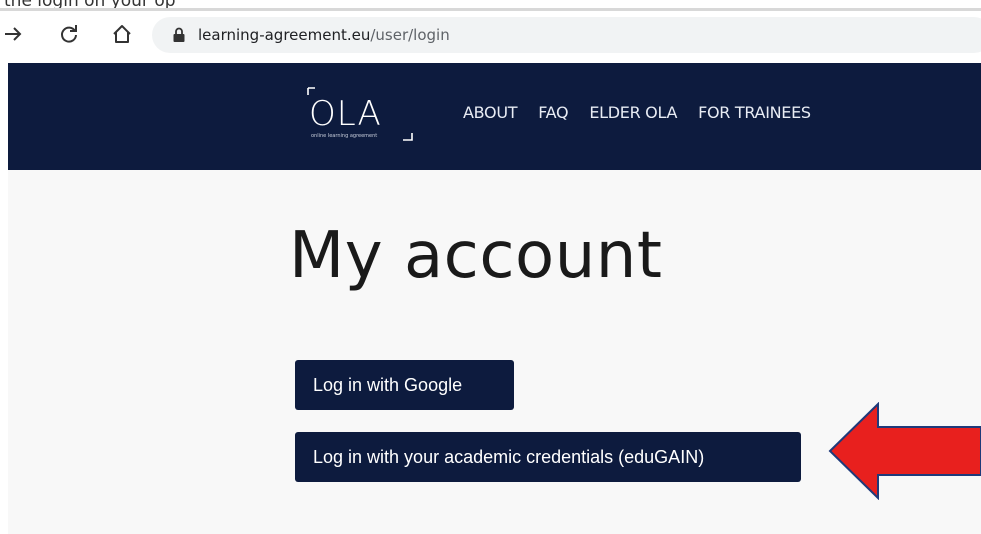 The width and height of the screenshot is (981, 534). Describe the element at coordinates (566, 35) in the screenshot. I see `address-bar: learning-agreement.eu/user/login` at that location.